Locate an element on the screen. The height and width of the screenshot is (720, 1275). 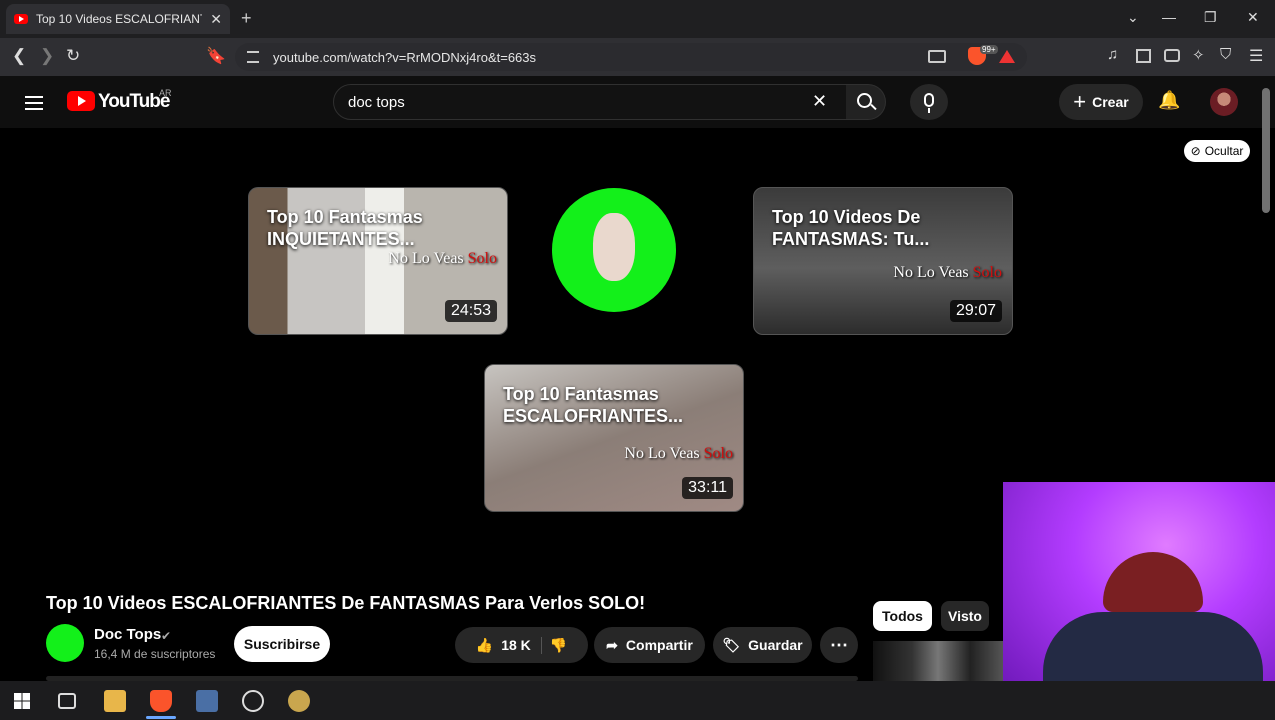
like-count: 18 K is located at coordinates (516, 645).